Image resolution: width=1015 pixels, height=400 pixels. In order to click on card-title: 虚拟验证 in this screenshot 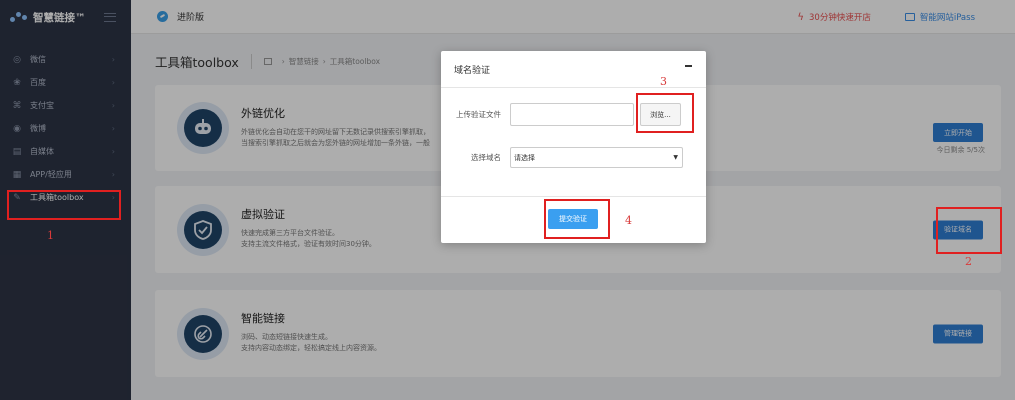, I will do `click(263, 214)`.